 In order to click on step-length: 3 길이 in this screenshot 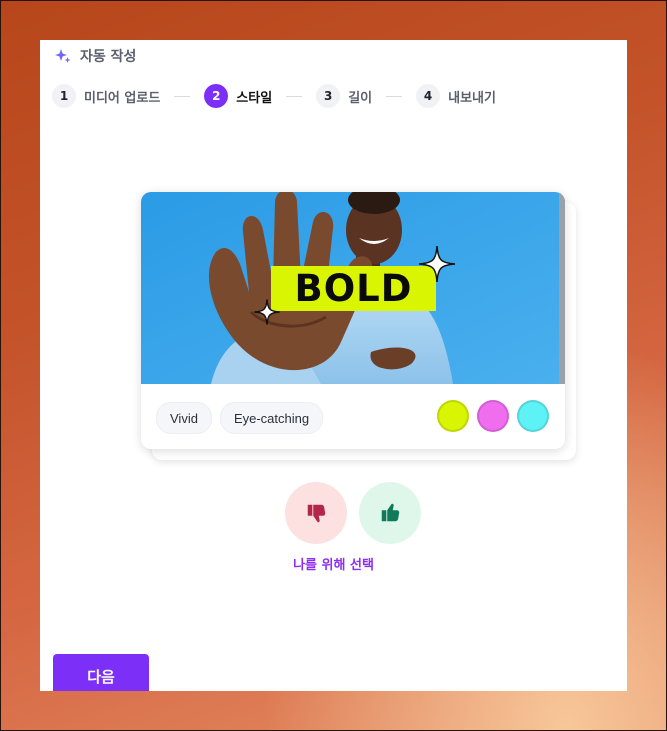, I will do `click(344, 96)`.